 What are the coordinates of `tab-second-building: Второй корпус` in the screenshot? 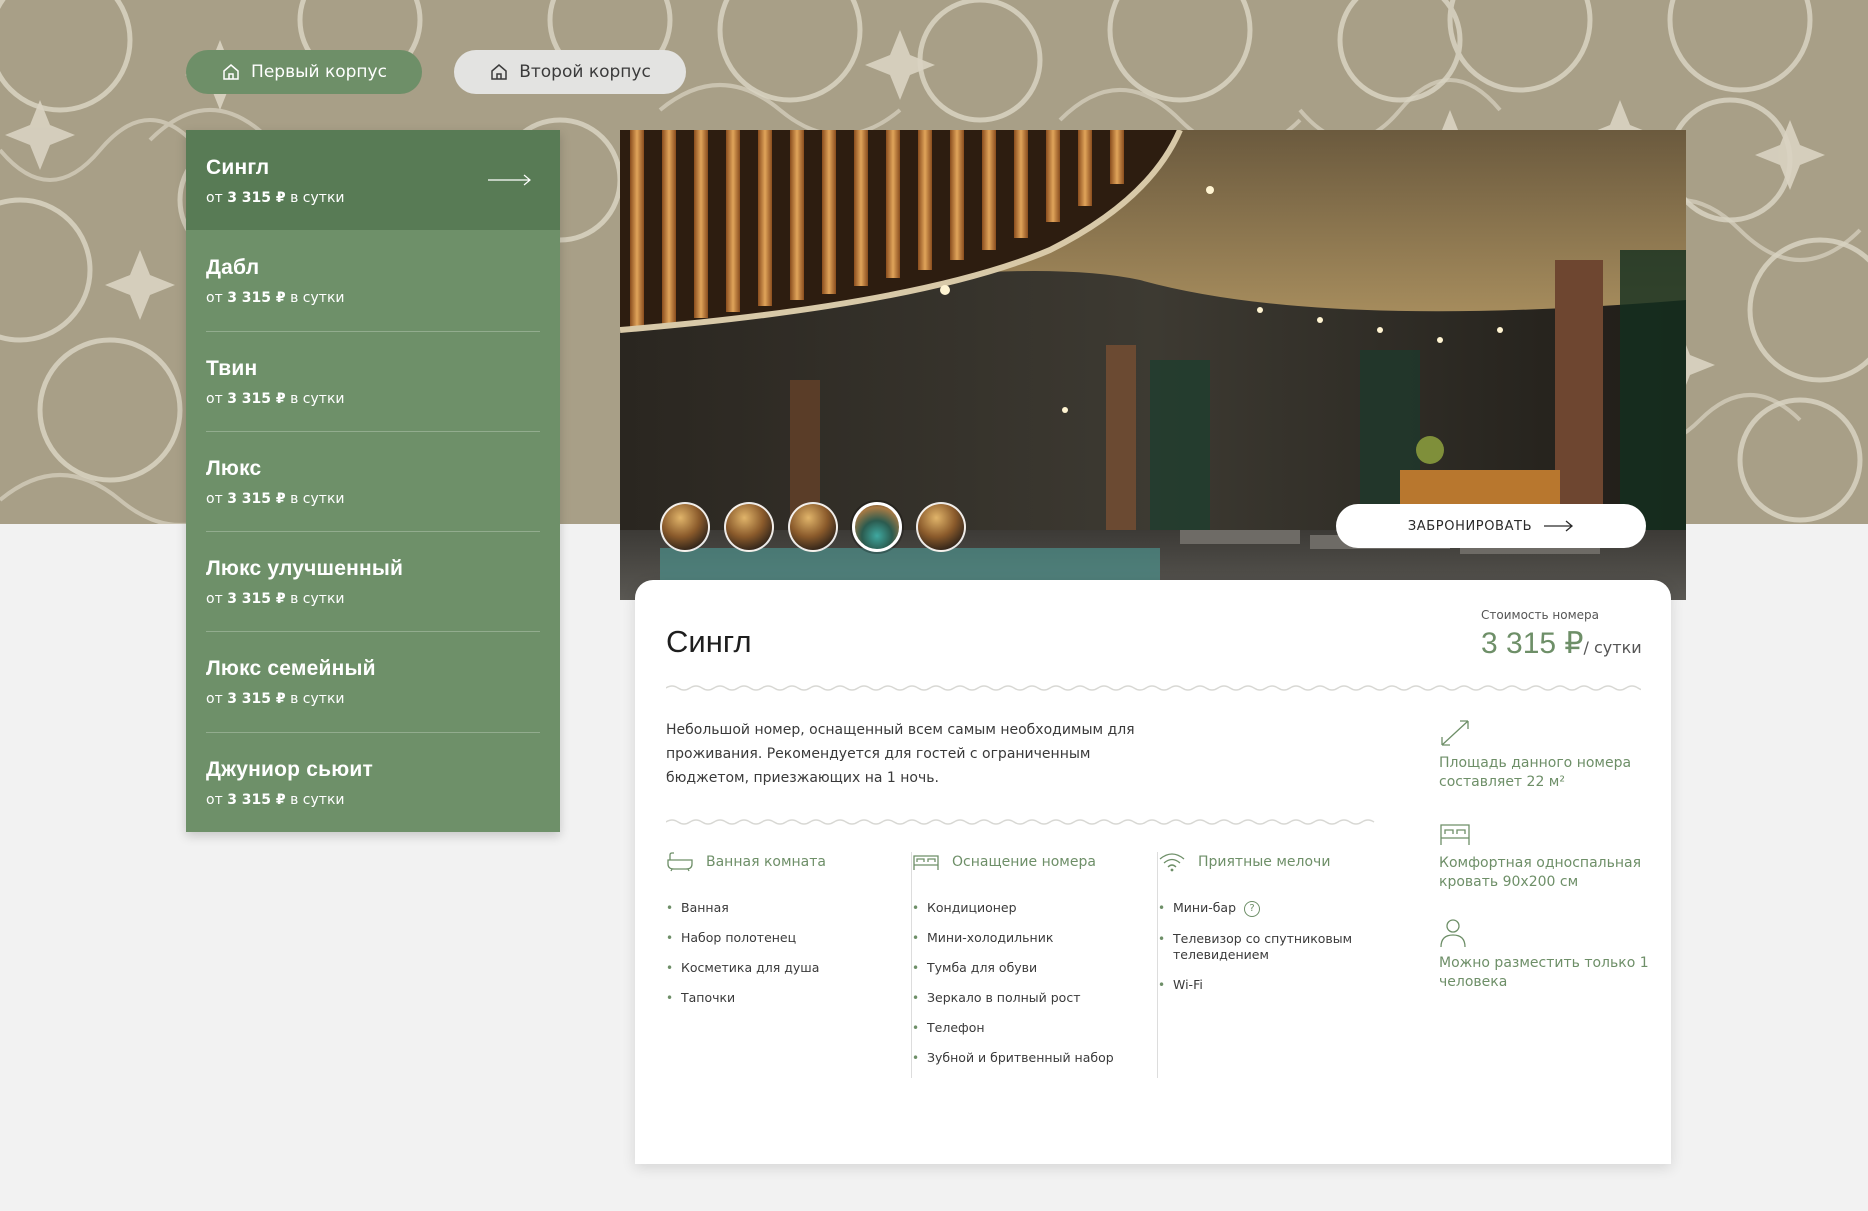 It's located at (570, 72).